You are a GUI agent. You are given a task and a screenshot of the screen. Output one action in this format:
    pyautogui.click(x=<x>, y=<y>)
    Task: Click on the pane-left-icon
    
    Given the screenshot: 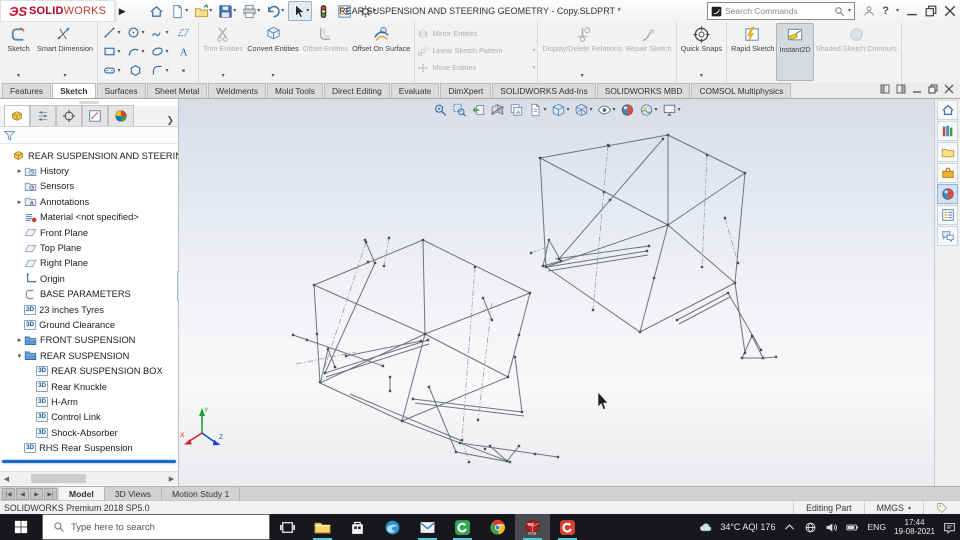 What is the action you would take?
    pyautogui.click(x=885, y=89)
    